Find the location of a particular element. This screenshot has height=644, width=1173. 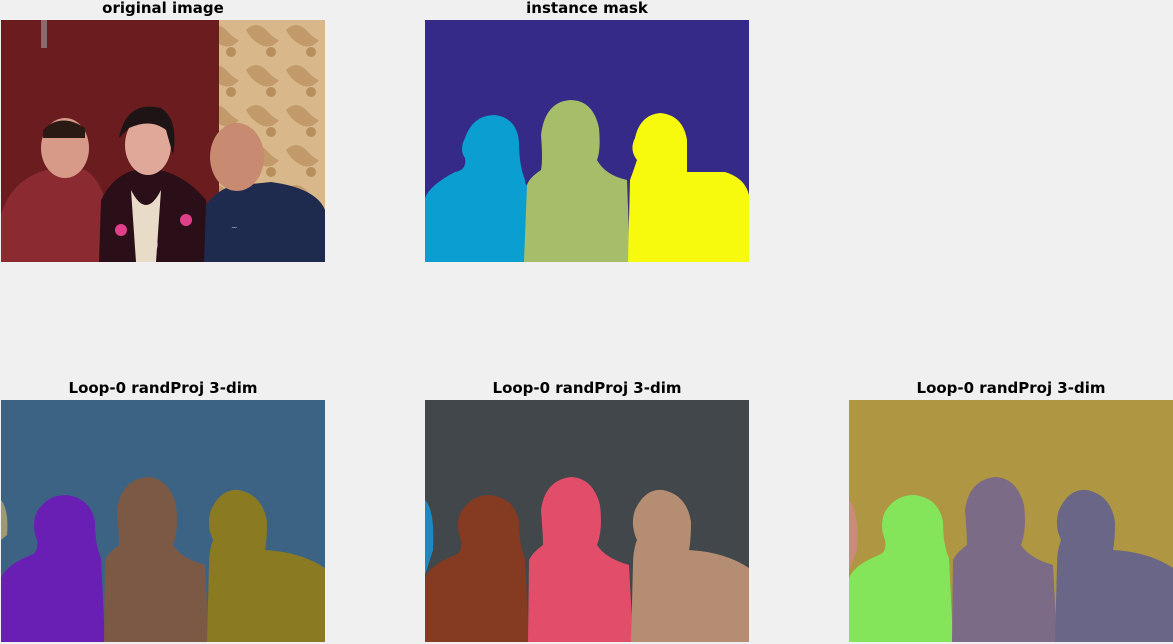

original-image: ~ is located at coordinates (163, 141).